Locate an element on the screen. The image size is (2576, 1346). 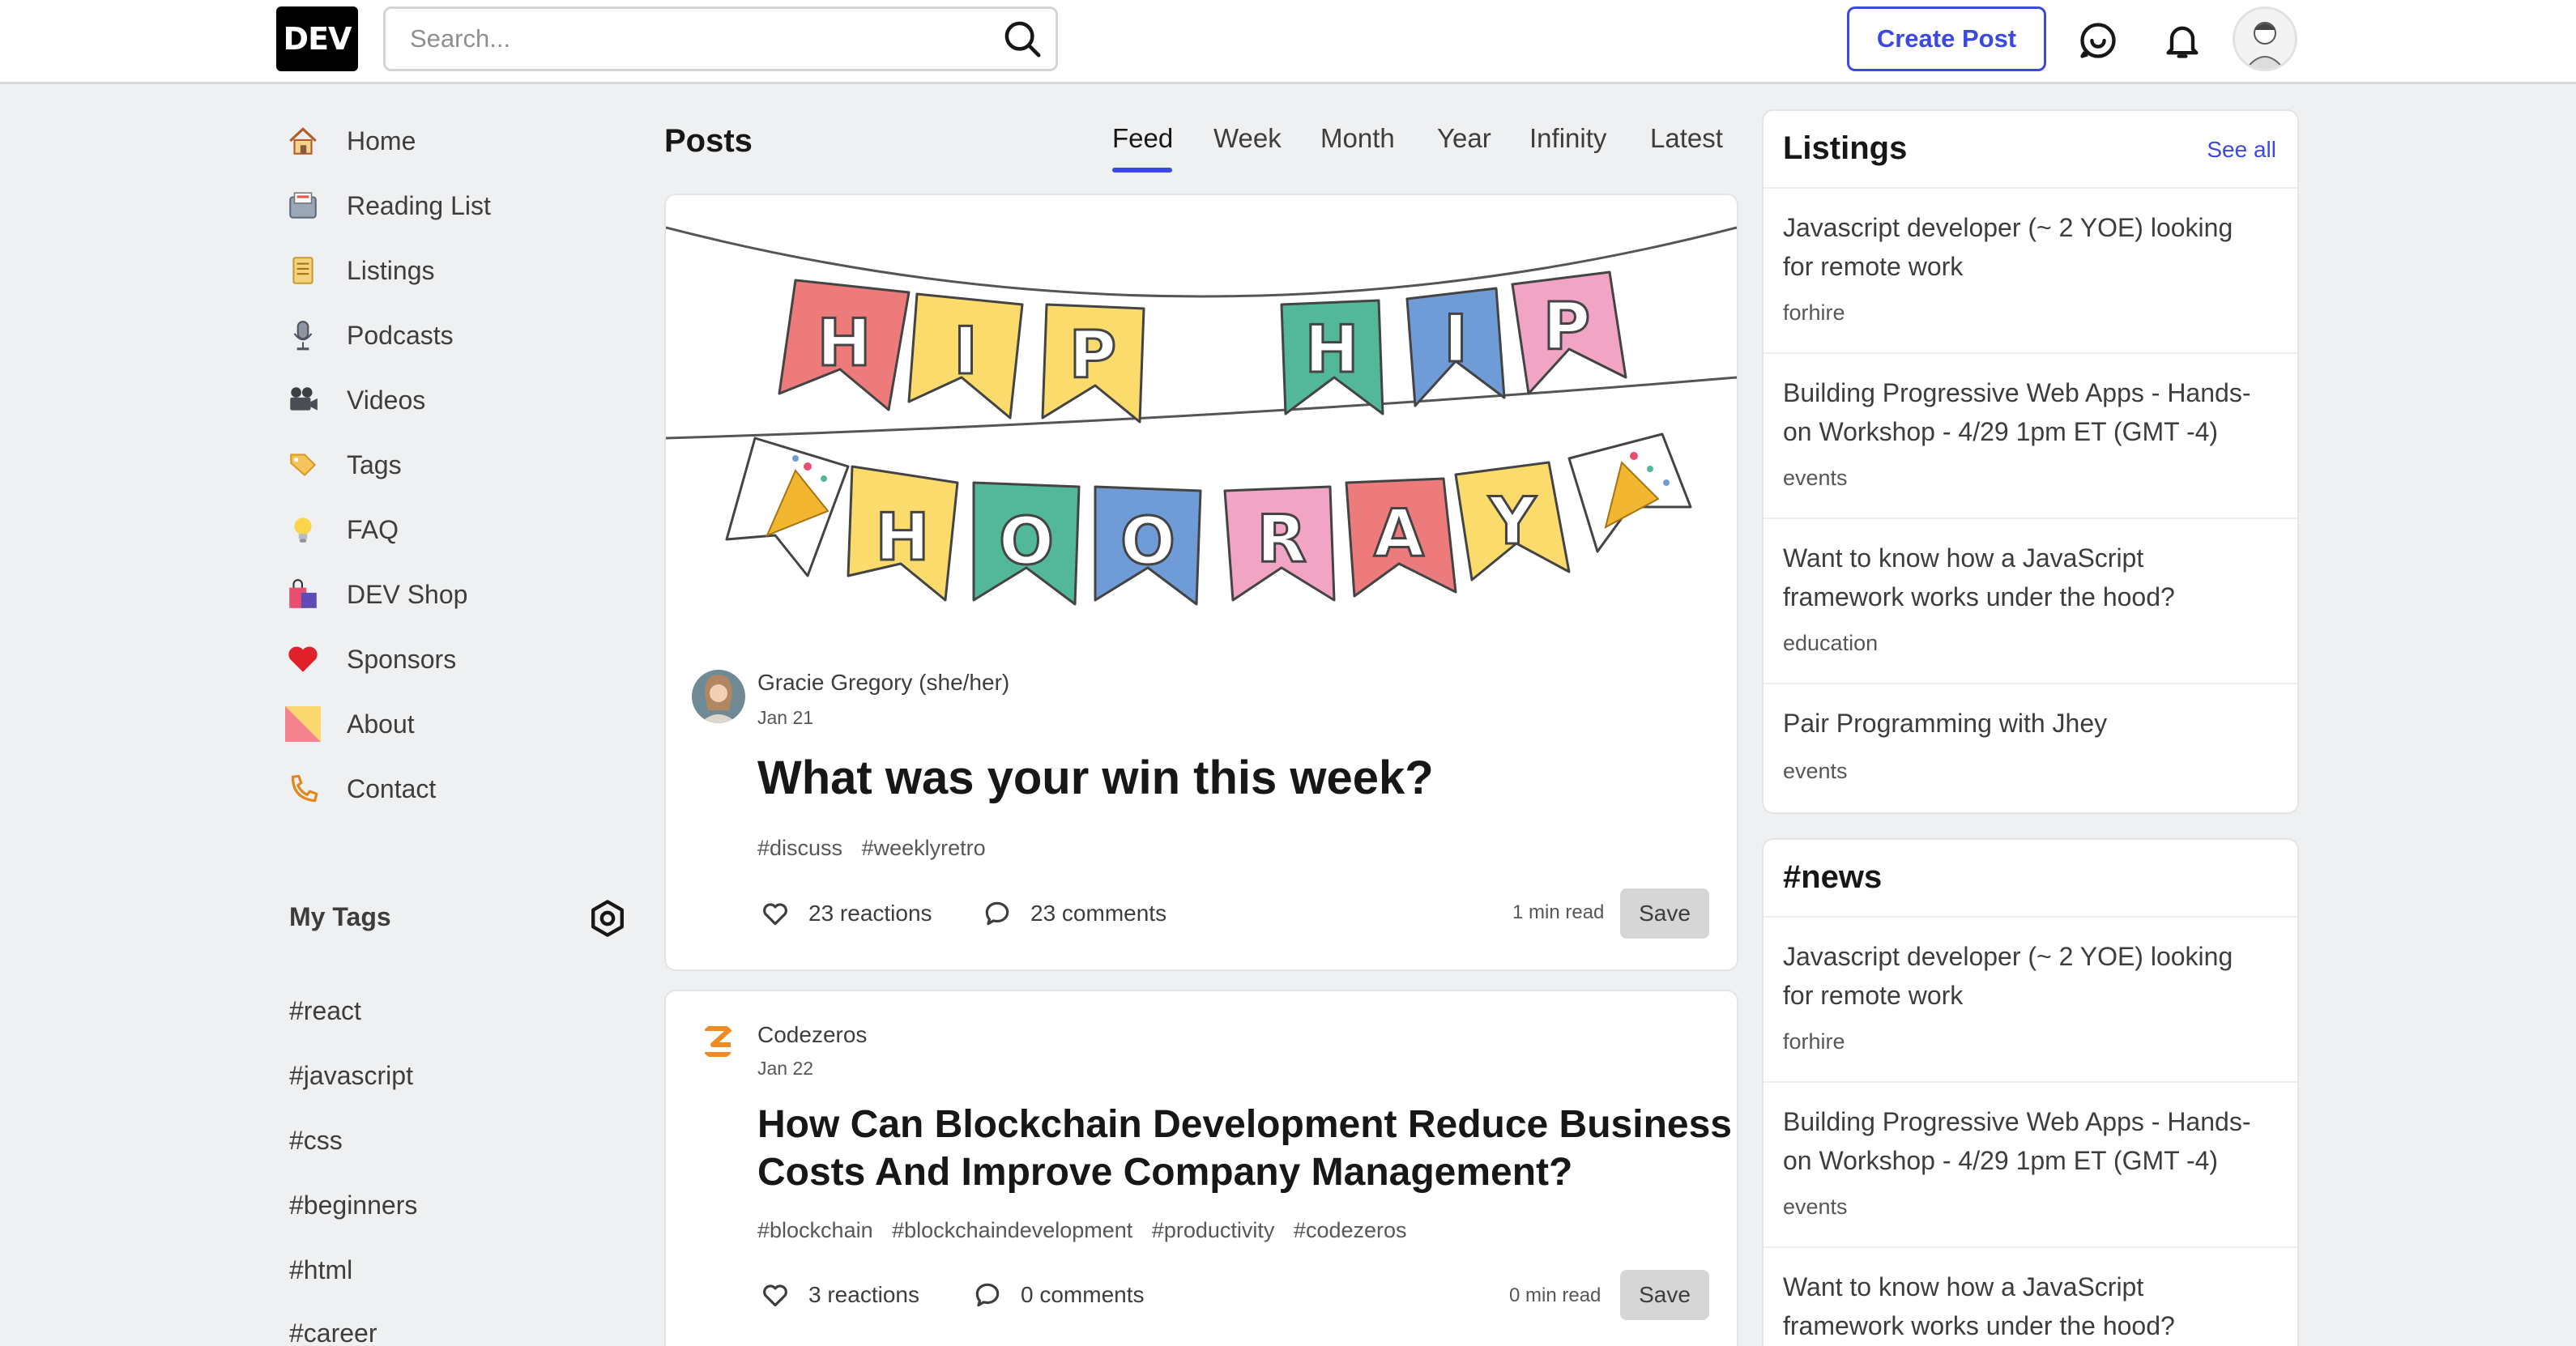
sidebar-item-listings: Listings is located at coordinates (454, 270).